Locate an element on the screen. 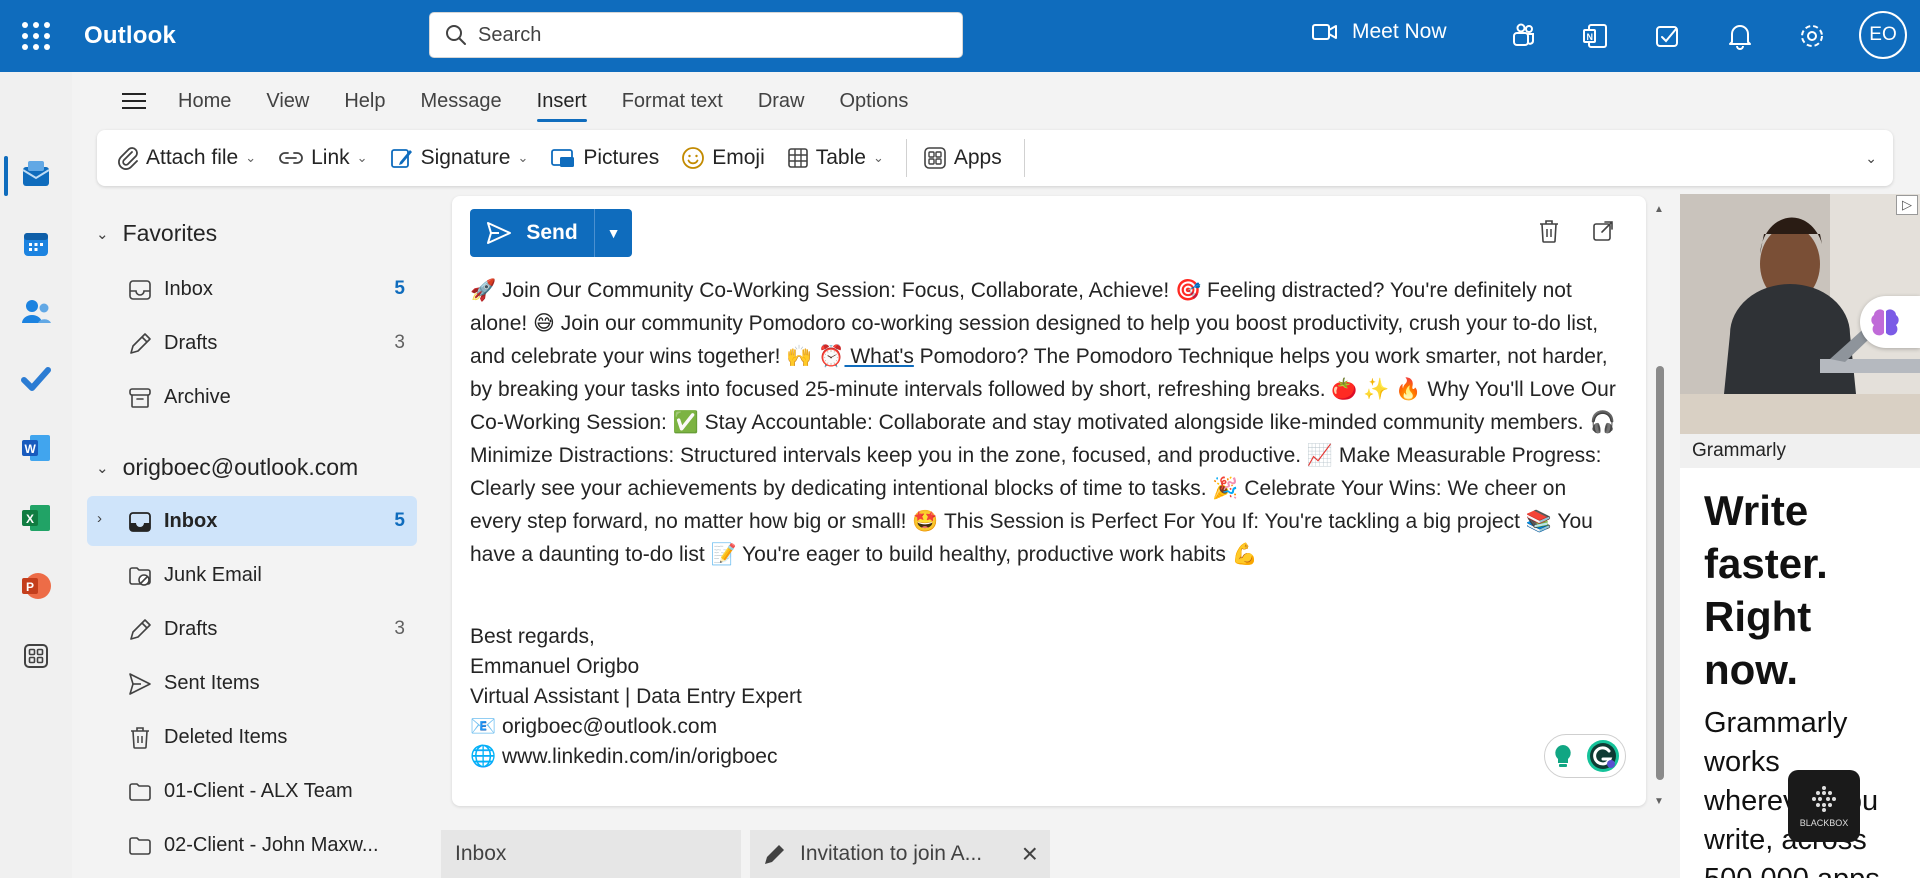 Image resolution: width=1920 pixels, height=878 pixels. pop-out-icon is located at coordinates (1603, 231).